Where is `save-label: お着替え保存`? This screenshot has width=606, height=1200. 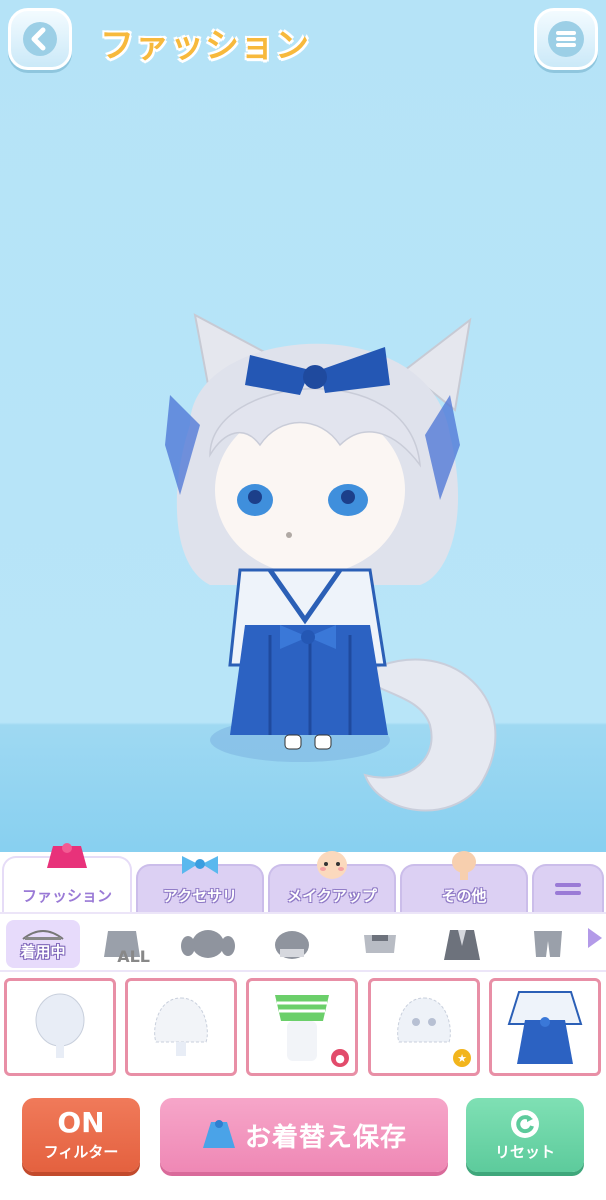
save-label: お着替え保存 is located at coordinates (325, 1137).